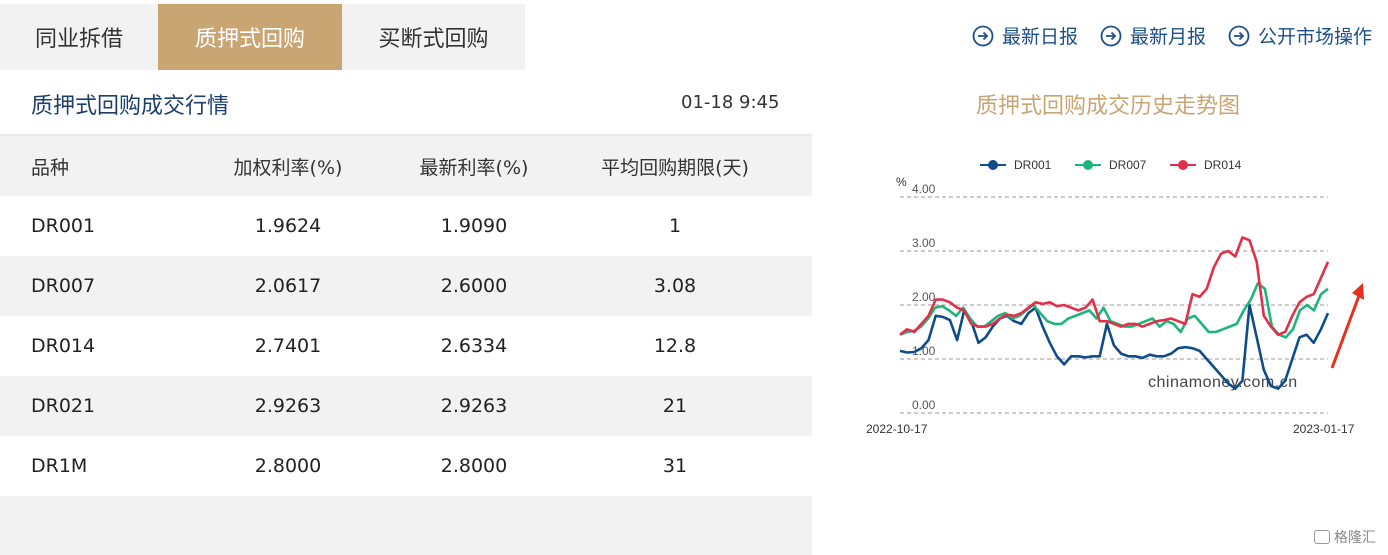  Describe the element at coordinates (288, 466) in the screenshot. I see `cell-weighted-rate: 2.8000` at that location.